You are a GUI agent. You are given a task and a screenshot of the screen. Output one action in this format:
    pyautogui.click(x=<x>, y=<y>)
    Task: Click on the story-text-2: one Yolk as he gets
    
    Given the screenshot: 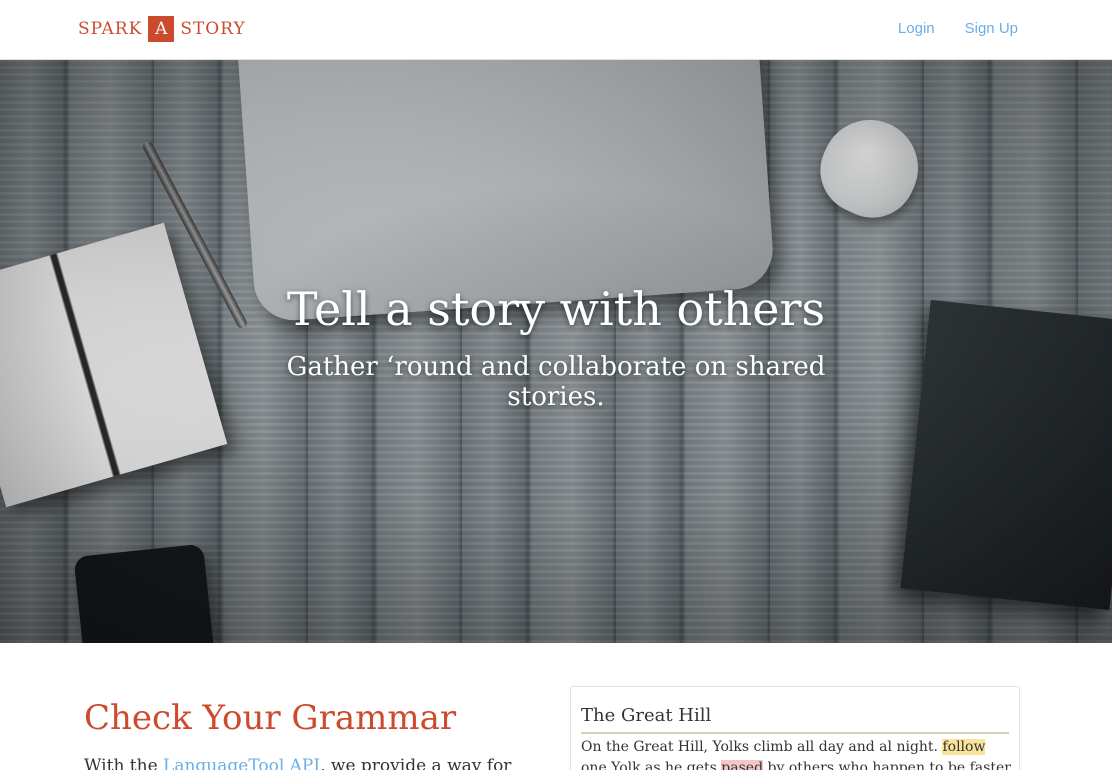 What is the action you would take?
    pyautogui.click(x=651, y=765)
    